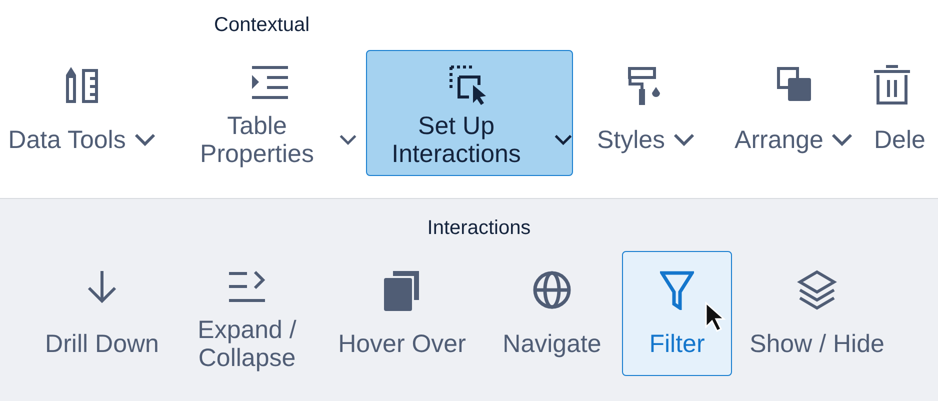 This screenshot has width=938, height=401. I want to click on interaction-button: Filter, so click(677, 313).